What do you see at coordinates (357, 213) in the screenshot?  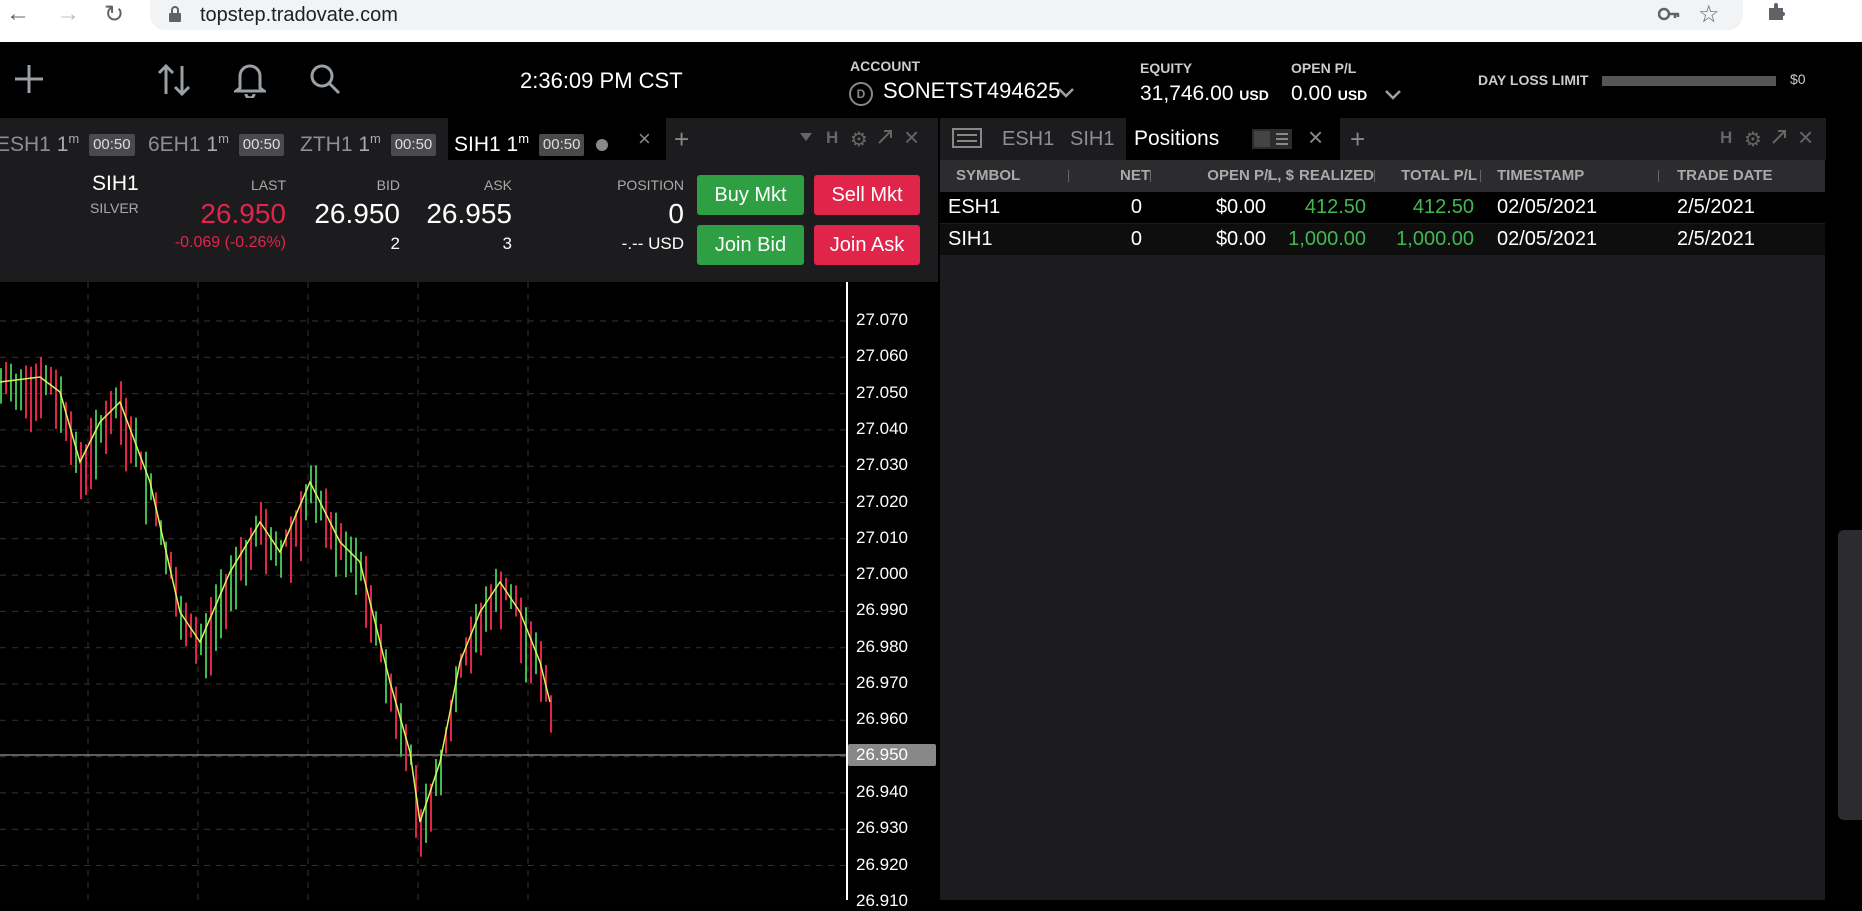 I see `bid-price: 26.950` at bounding box center [357, 213].